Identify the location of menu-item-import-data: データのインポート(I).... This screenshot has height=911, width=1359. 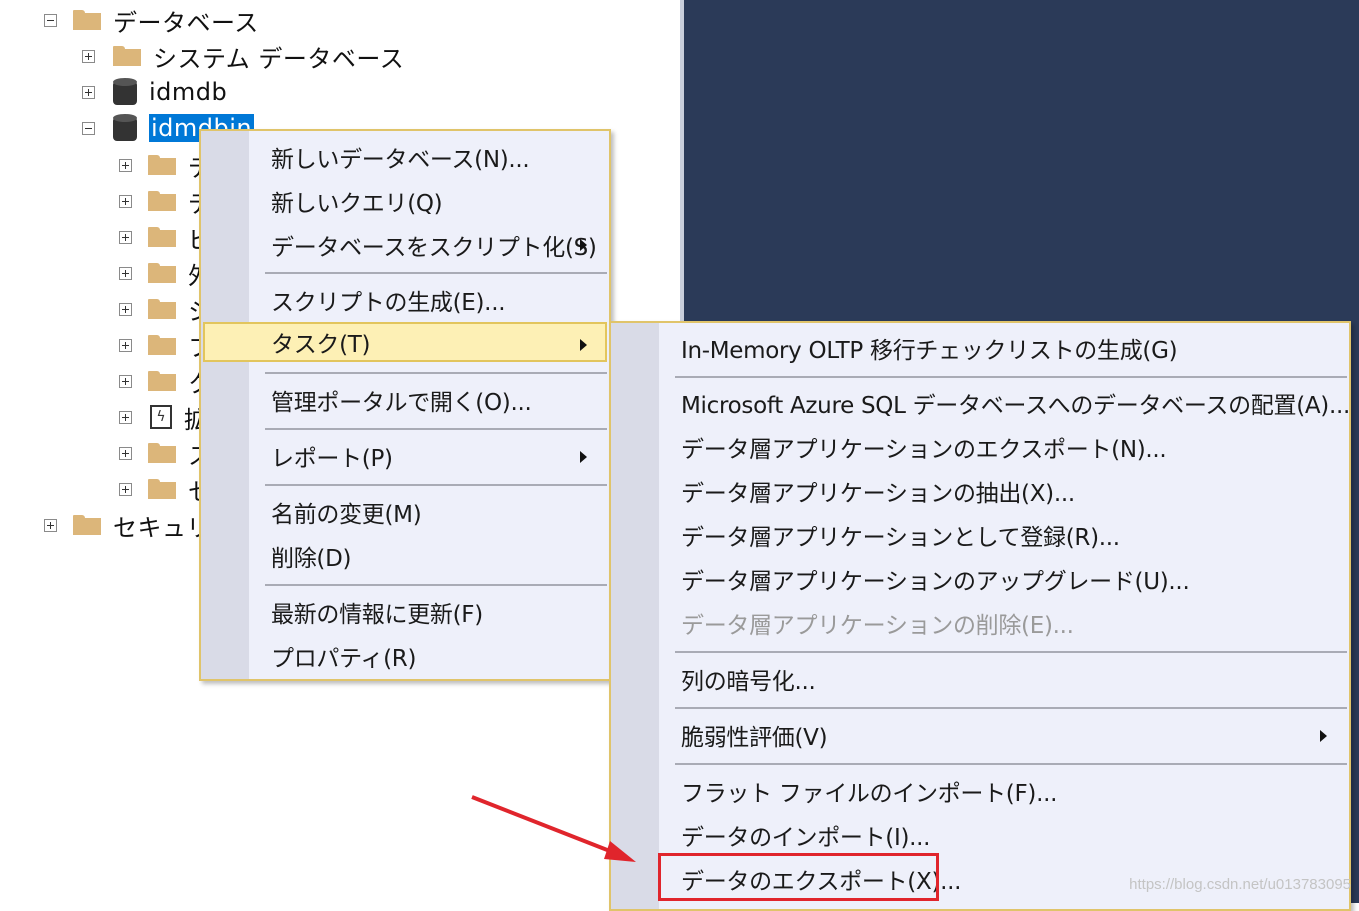
(805, 835).